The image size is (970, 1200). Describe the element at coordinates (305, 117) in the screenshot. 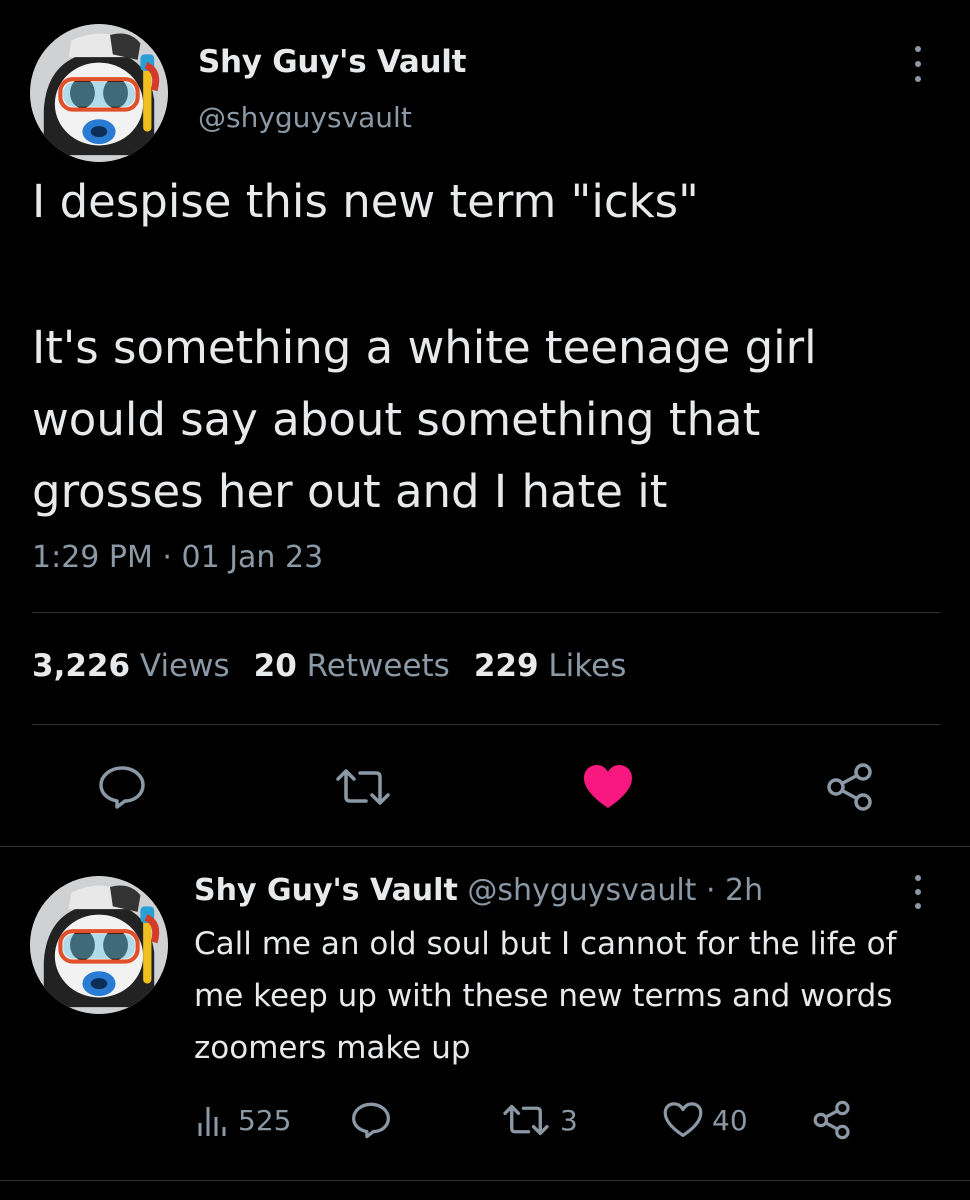

I see `handle: @shyguysvault` at that location.